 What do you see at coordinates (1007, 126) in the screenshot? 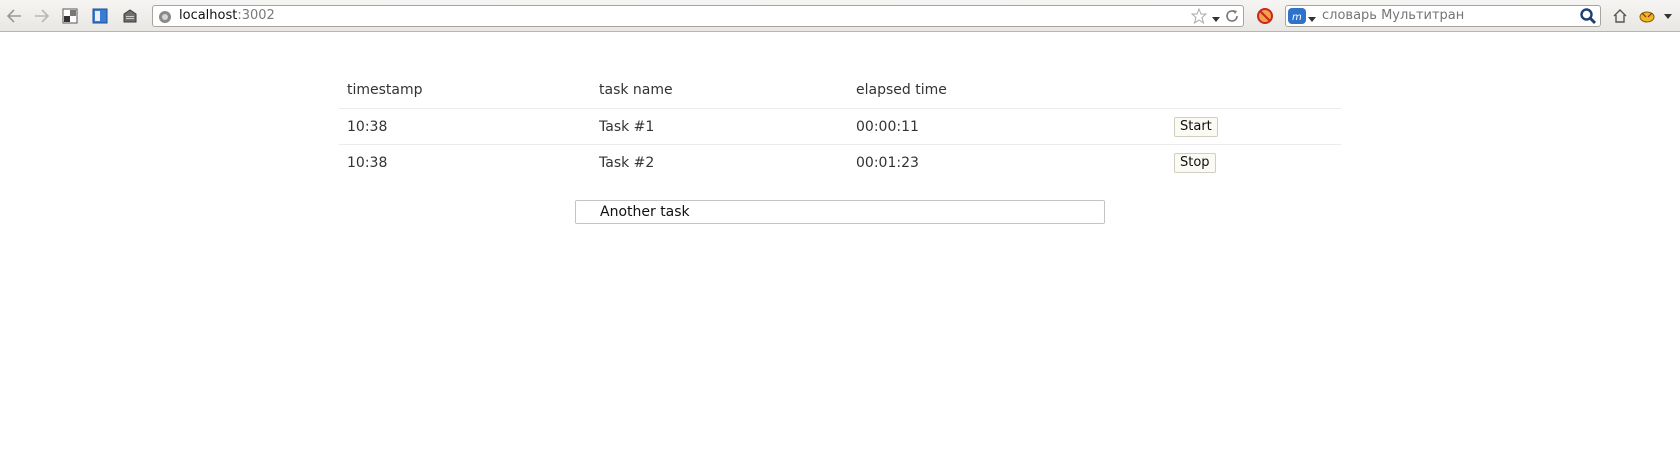
I see `cell-elapsed-time: 00:00:11` at bounding box center [1007, 126].